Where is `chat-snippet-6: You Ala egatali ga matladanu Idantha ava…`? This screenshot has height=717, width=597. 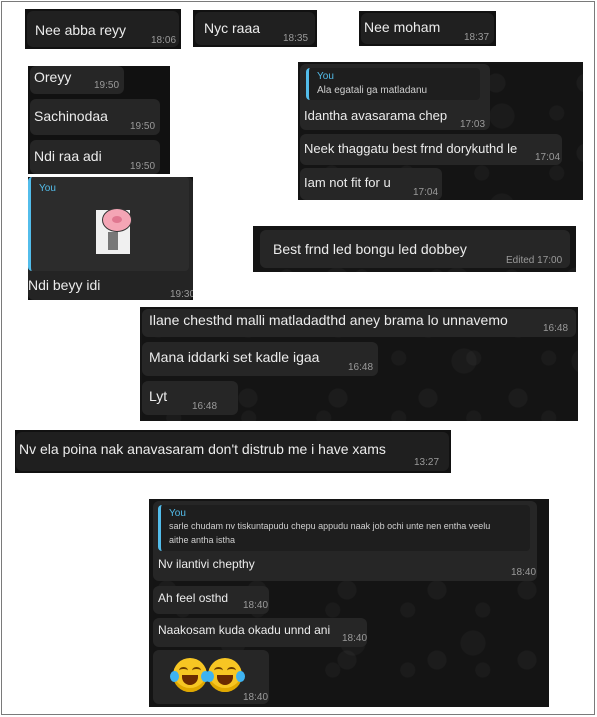
chat-snippet-6: You Ala egatali ga matladanu Idantha ava… is located at coordinates (440, 131).